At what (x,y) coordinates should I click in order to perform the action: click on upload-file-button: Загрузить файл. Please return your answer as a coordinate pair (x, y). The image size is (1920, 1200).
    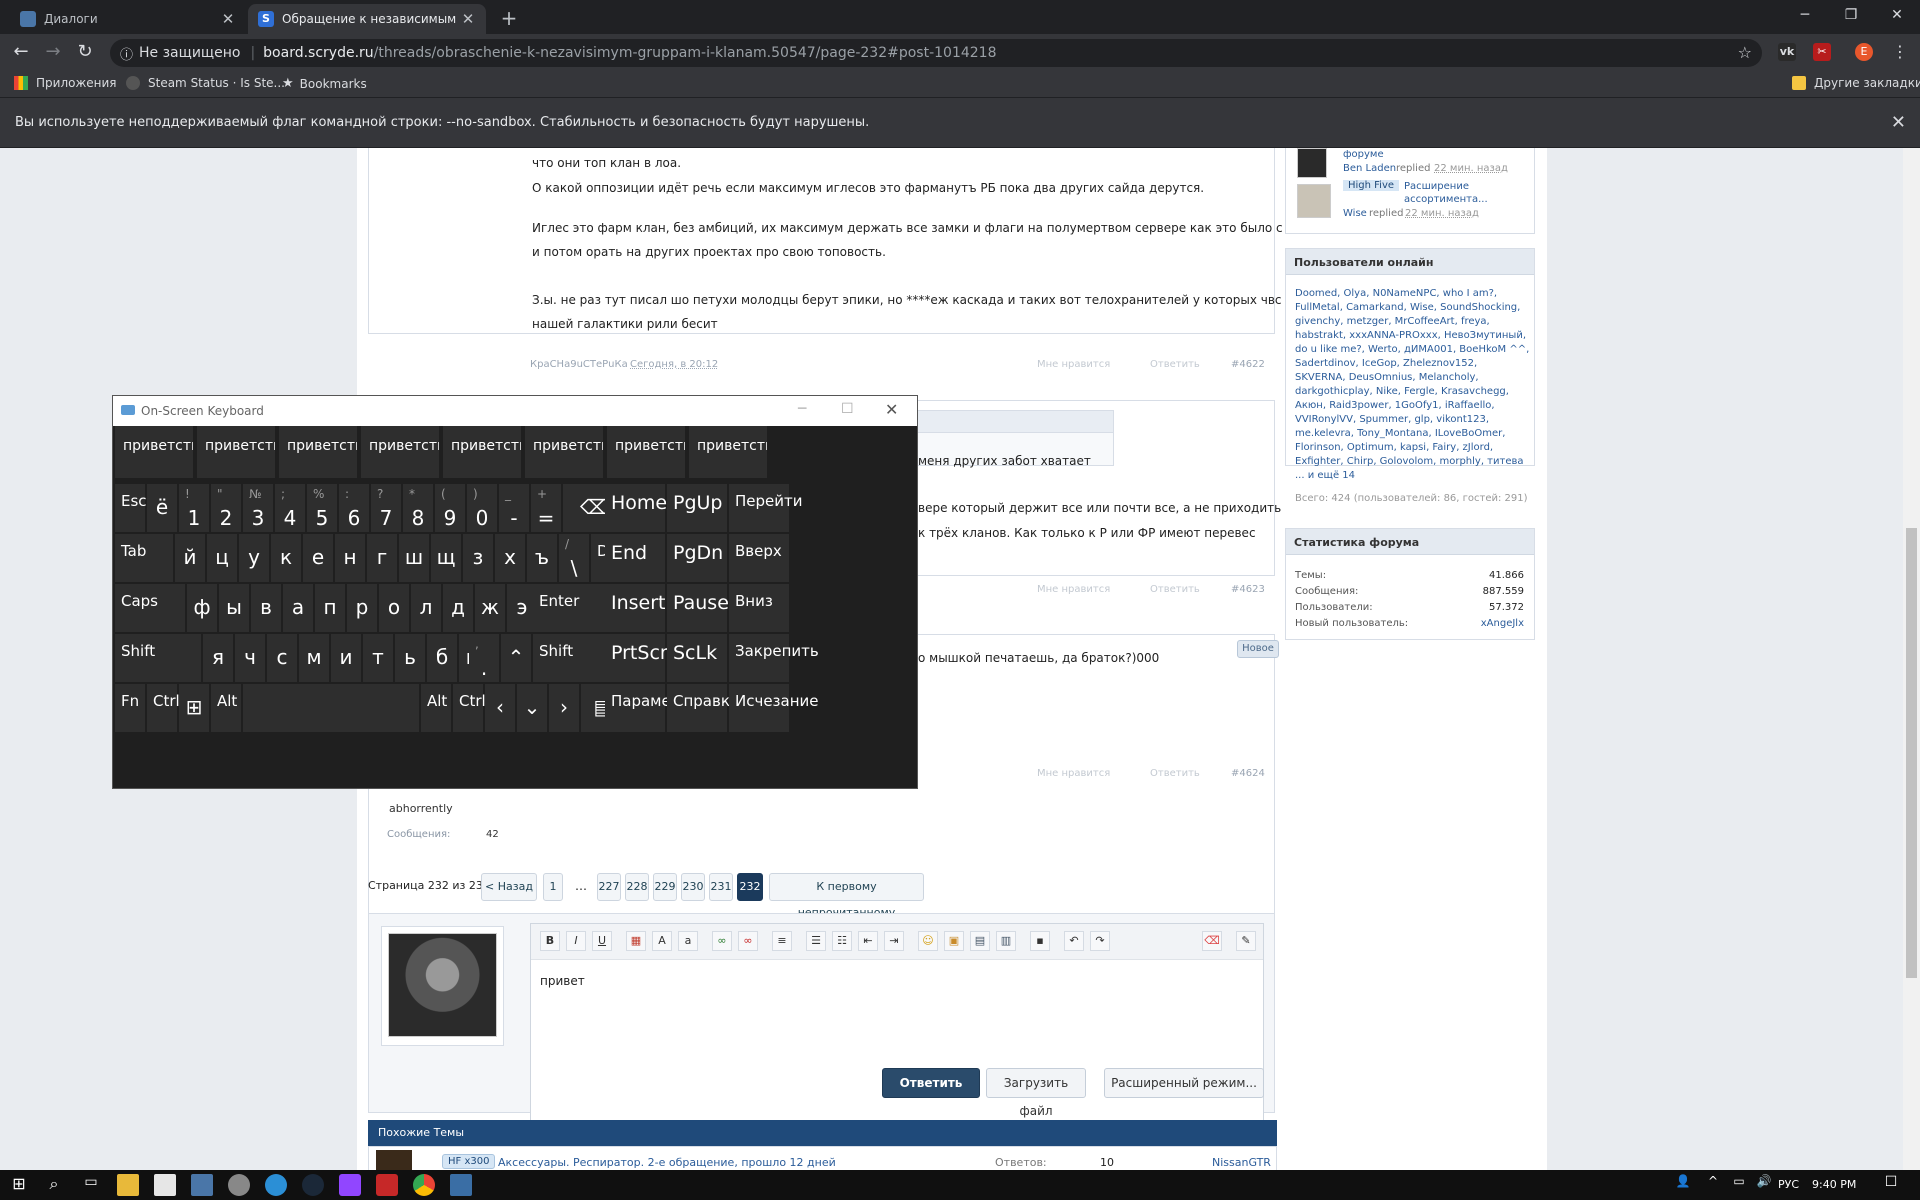
    Looking at the image, I should click on (1036, 1093).